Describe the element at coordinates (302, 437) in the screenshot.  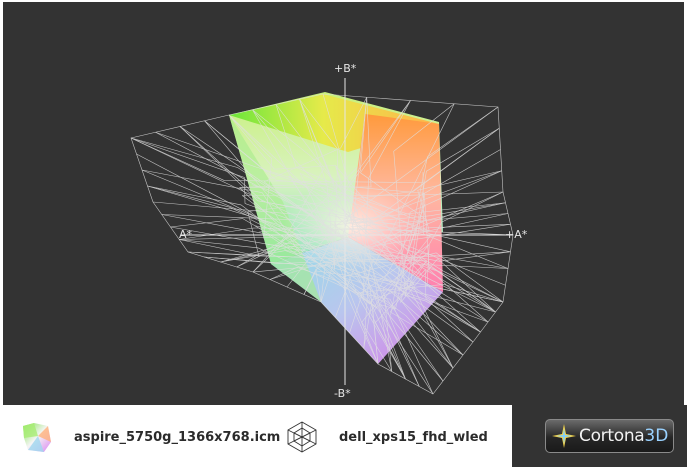
I see `wireframe-gamut-icon` at that location.